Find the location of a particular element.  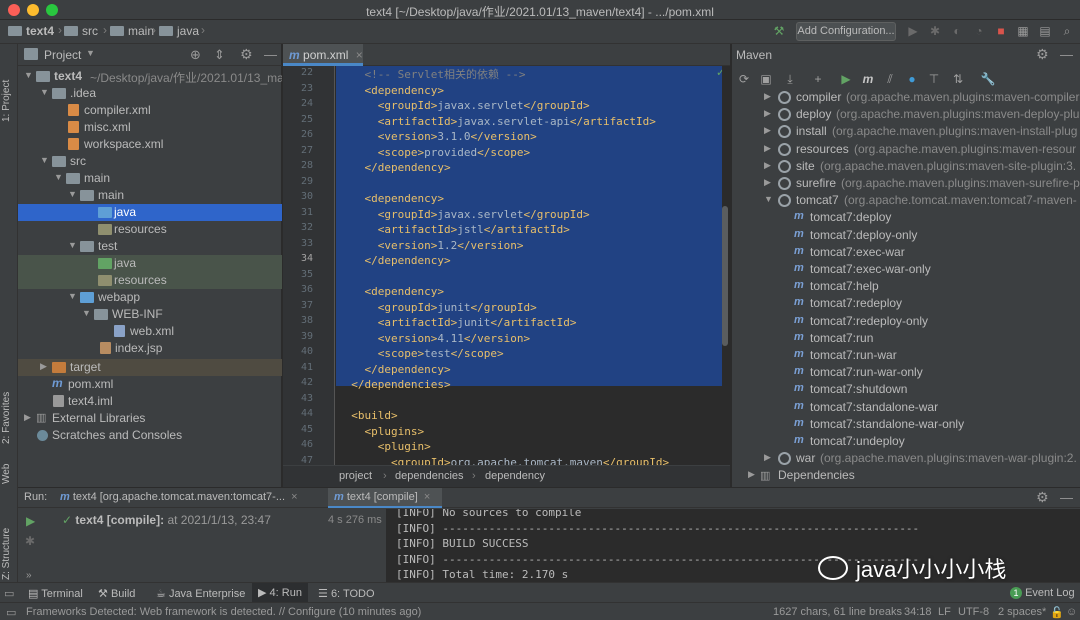

status-encoding: UTF-8 is located at coordinates (973, 612).